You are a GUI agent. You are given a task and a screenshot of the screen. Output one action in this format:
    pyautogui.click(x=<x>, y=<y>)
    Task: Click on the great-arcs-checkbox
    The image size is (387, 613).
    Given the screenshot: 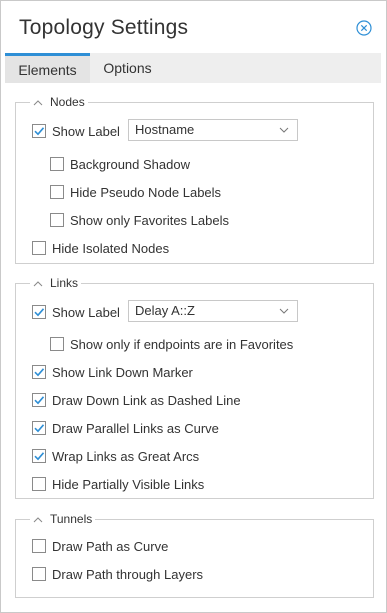 What is the action you would take?
    pyautogui.click(x=39, y=456)
    